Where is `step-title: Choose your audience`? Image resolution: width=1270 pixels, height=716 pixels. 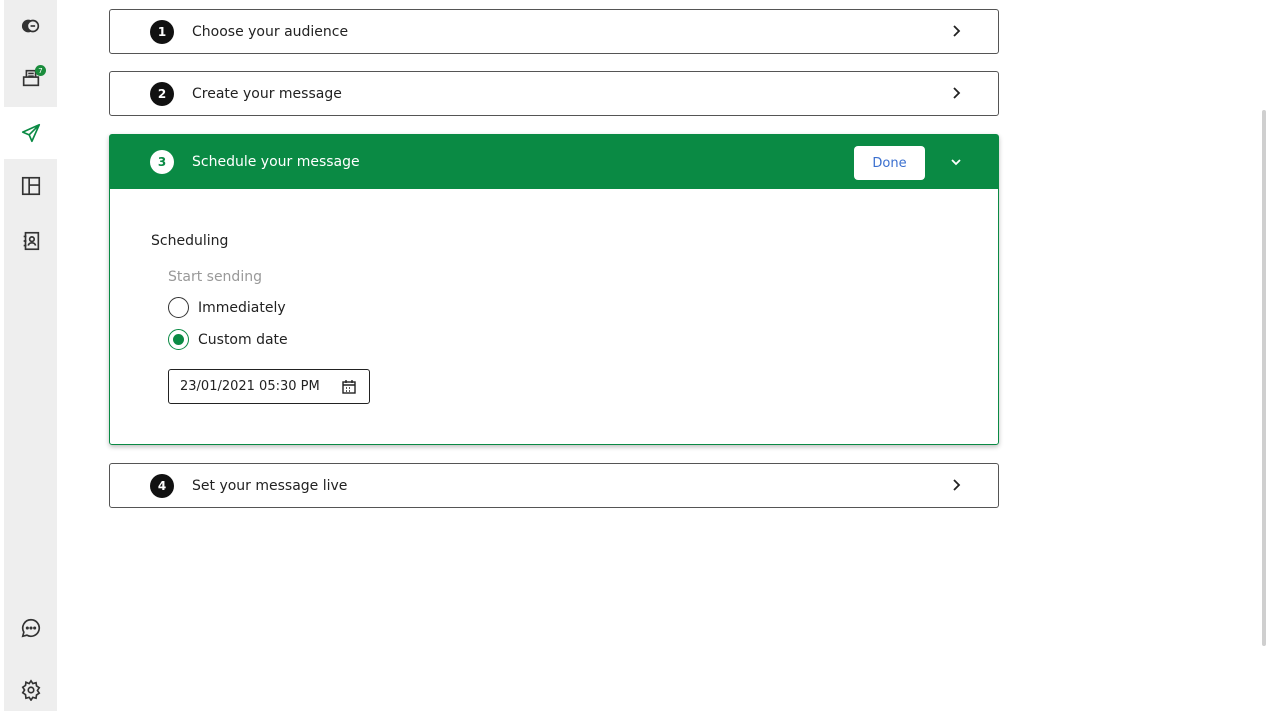
step-title: Choose your audience is located at coordinates (270, 31).